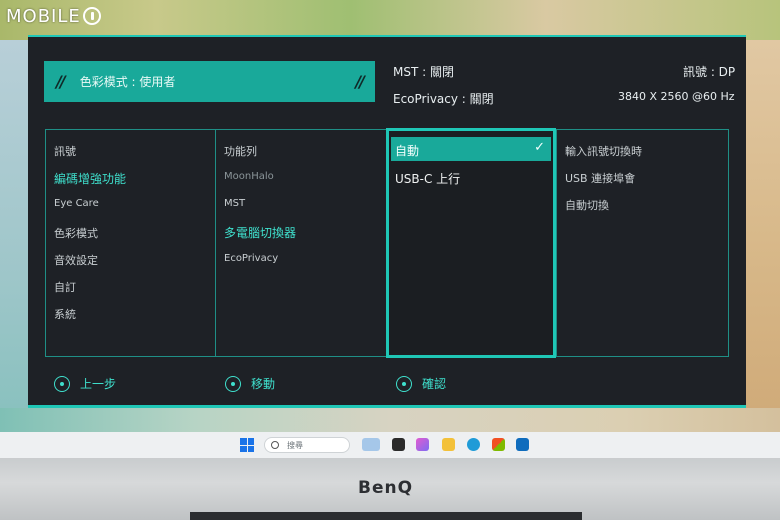 The image size is (780, 520). What do you see at coordinates (295, 445) in the screenshot?
I see `taskbar-search-placeholder: 搜尋` at bounding box center [295, 445].